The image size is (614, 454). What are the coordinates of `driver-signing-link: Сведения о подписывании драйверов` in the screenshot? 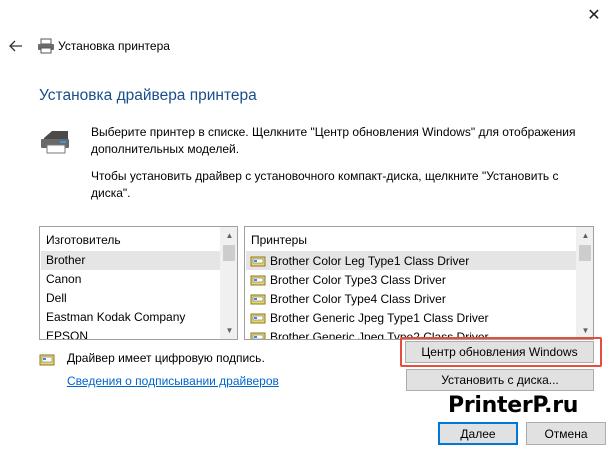 It's located at (173, 381).